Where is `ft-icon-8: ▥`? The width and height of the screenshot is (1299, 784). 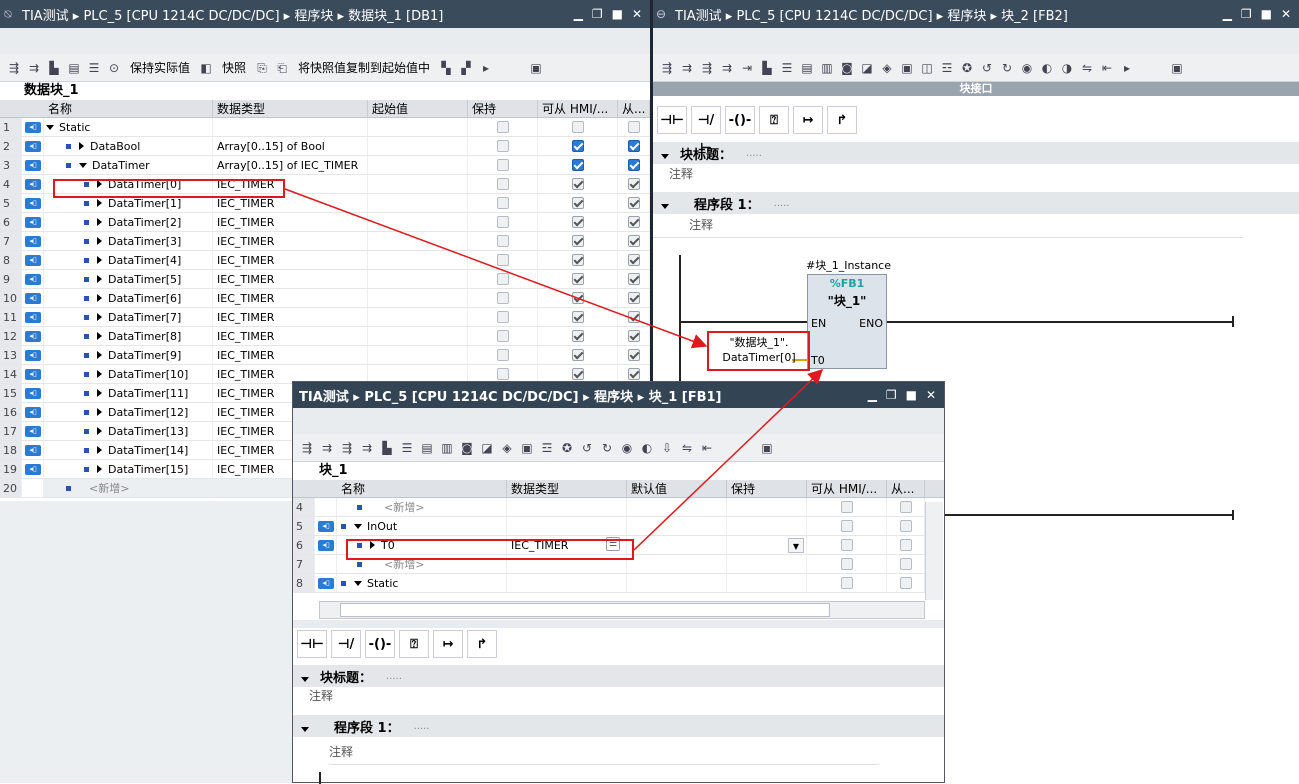
ft-icon-8: ▥ is located at coordinates (447, 448).